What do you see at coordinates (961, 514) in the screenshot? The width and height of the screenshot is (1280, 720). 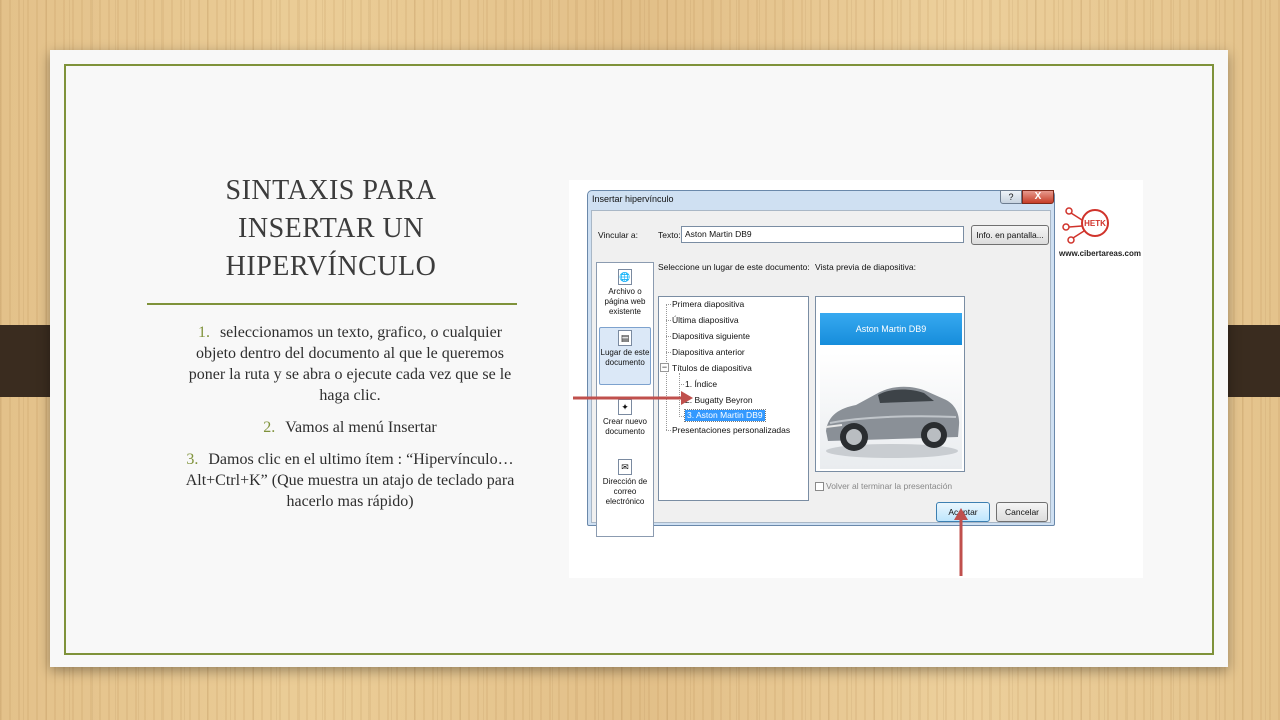 I see `vertical-arrow-head` at bounding box center [961, 514].